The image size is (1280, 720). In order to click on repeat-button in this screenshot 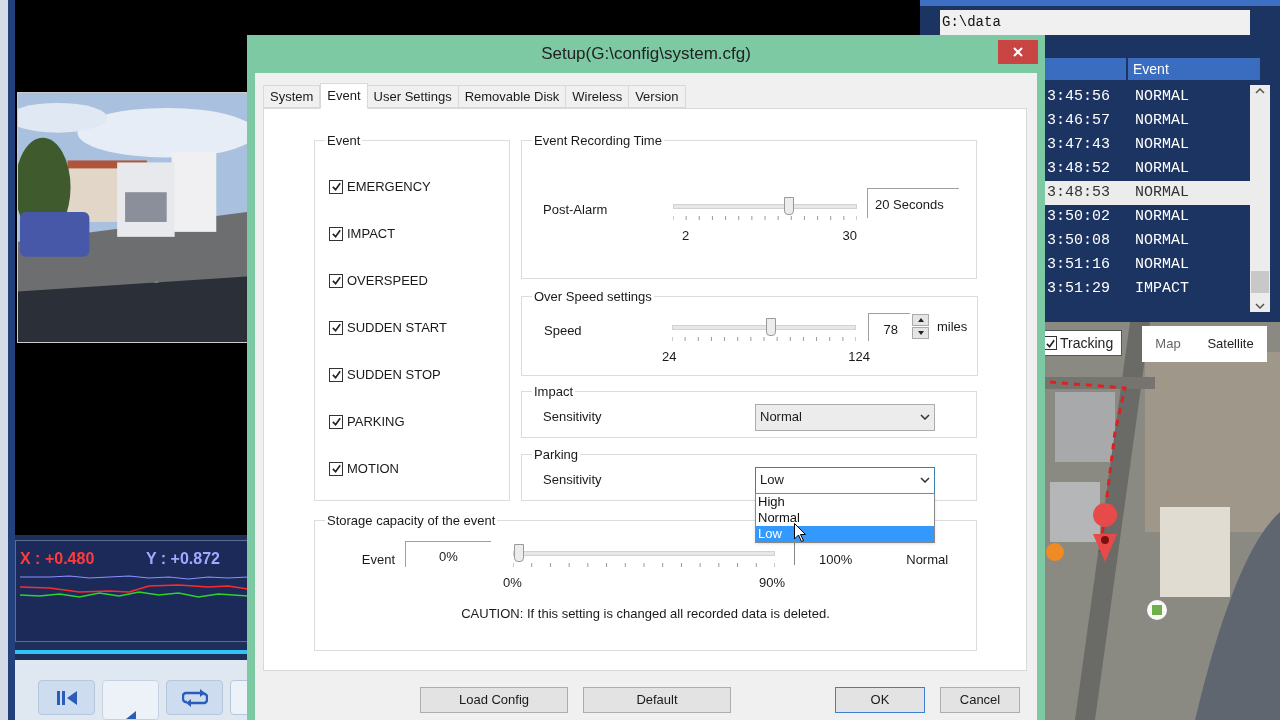, I will do `click(194, 697)`.